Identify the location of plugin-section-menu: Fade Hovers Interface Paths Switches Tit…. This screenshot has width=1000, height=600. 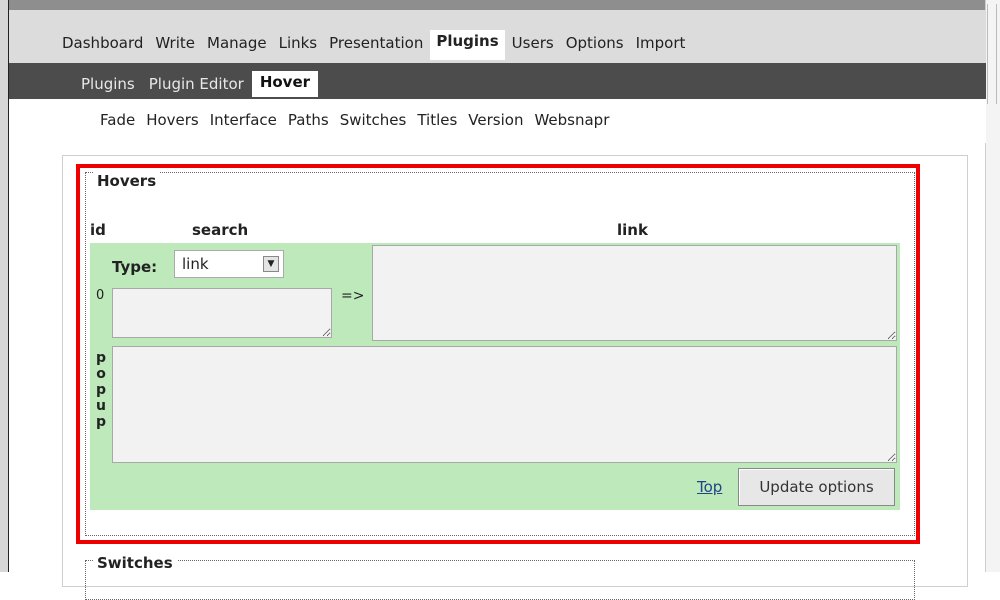
(497, 121).